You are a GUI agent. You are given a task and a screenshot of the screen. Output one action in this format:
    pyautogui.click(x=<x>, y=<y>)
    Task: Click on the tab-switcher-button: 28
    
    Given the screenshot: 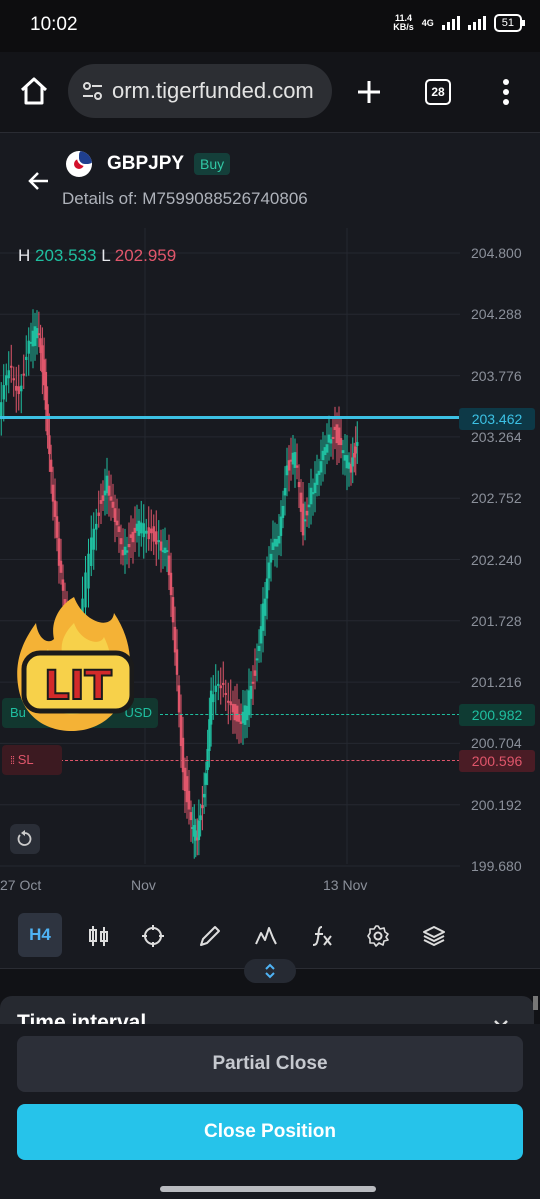 What is the action you would take?
    pyautogui.click(x=438, y=92)
    